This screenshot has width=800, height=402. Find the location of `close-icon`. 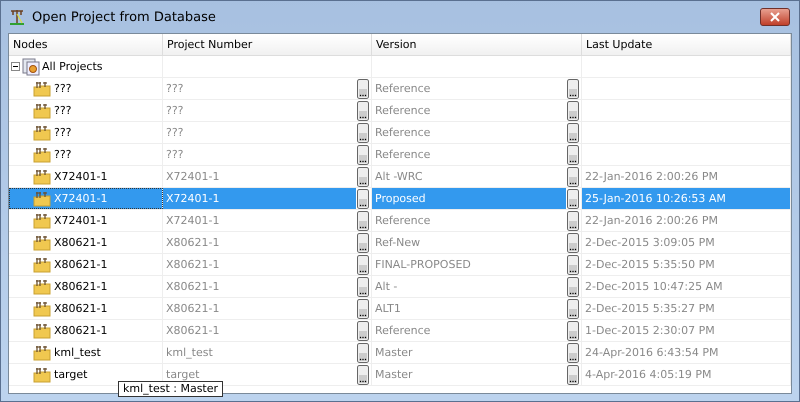

close-icon is located at coordinates (775, 17).